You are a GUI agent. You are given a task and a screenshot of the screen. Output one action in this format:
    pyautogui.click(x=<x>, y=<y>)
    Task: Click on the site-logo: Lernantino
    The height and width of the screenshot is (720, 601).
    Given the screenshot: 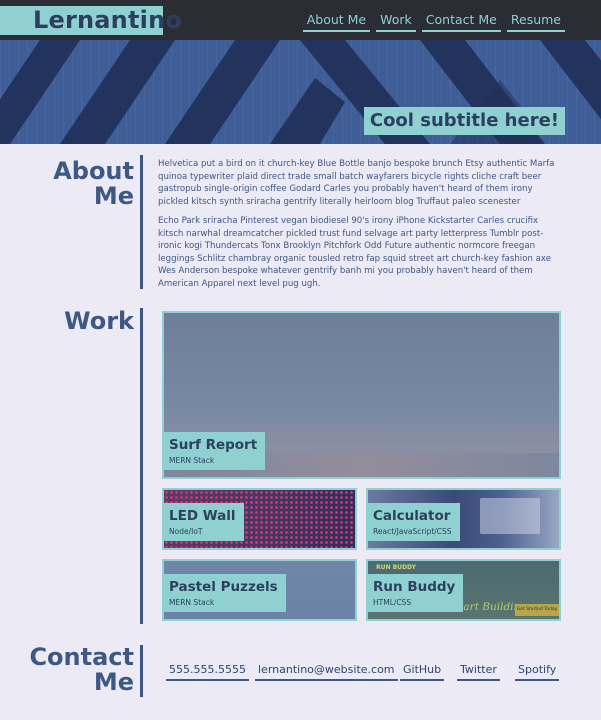 What is the action you would take?
    pyautogui.click(x=91, y=20)
    